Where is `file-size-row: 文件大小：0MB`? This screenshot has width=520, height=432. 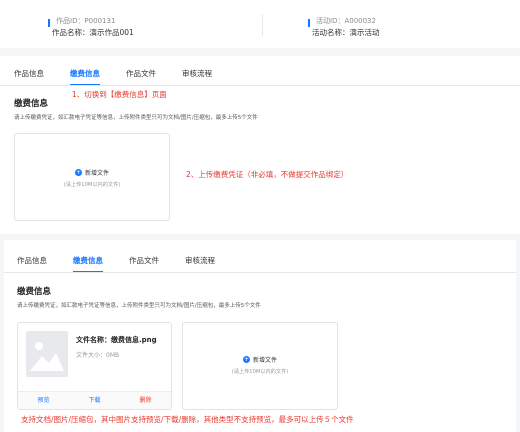 file-size-row: 文件大小：0MB is located at coordinates (97, 354).